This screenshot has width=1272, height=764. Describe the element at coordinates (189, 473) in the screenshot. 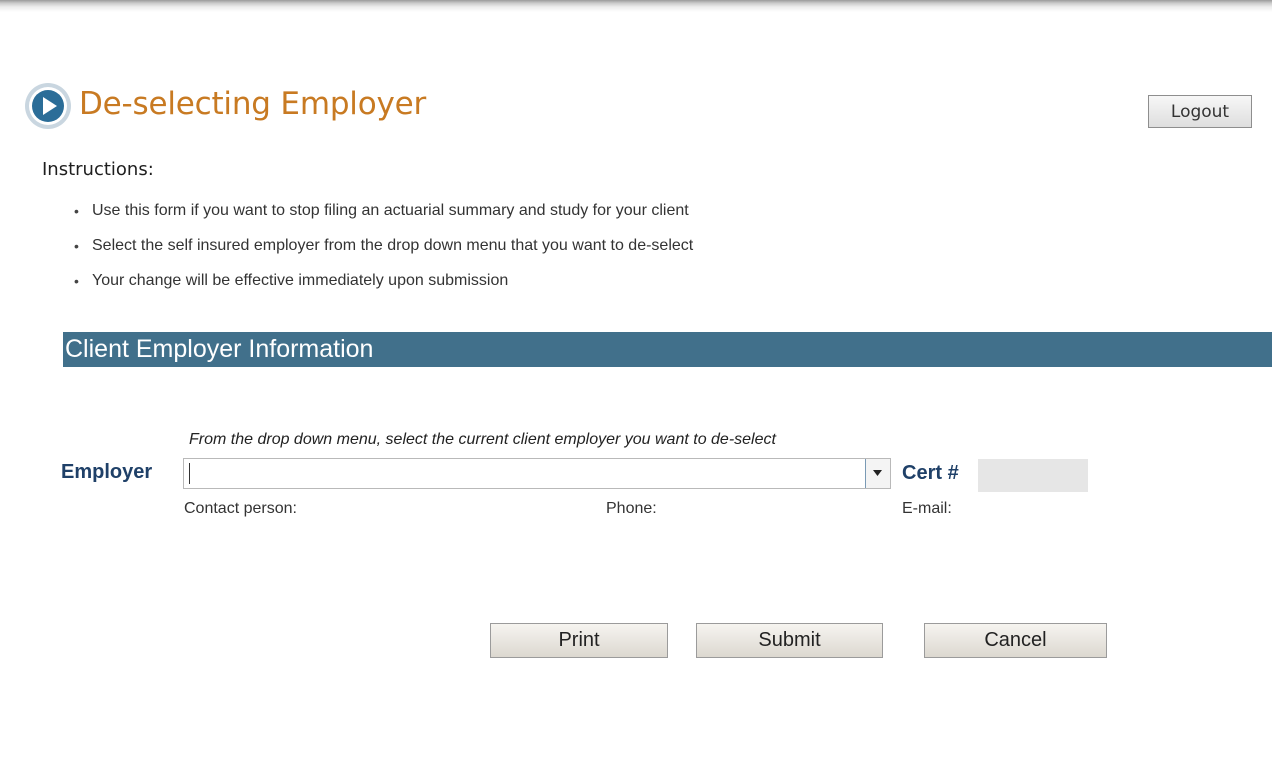

I see `text-cursor` at that location.